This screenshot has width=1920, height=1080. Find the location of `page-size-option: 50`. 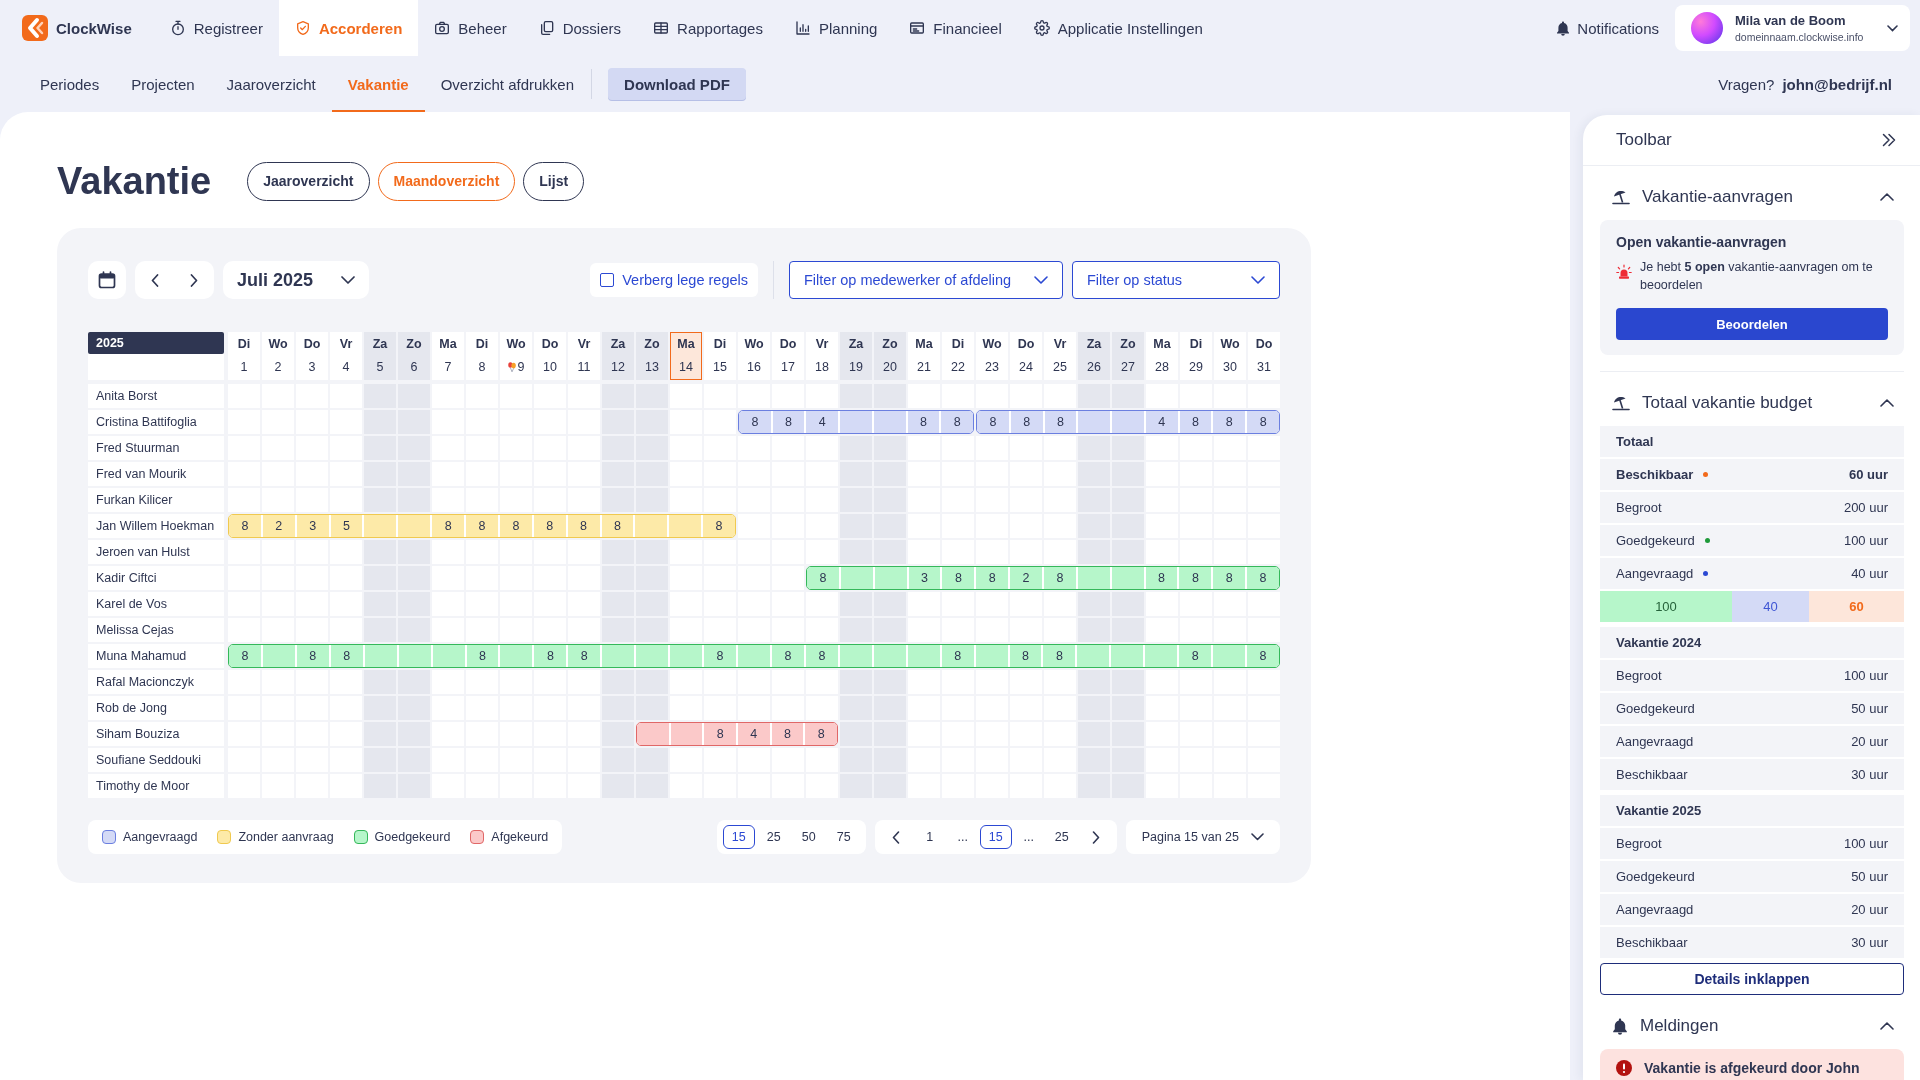

page-size-option: 50 is located at coordinates (808, 837).